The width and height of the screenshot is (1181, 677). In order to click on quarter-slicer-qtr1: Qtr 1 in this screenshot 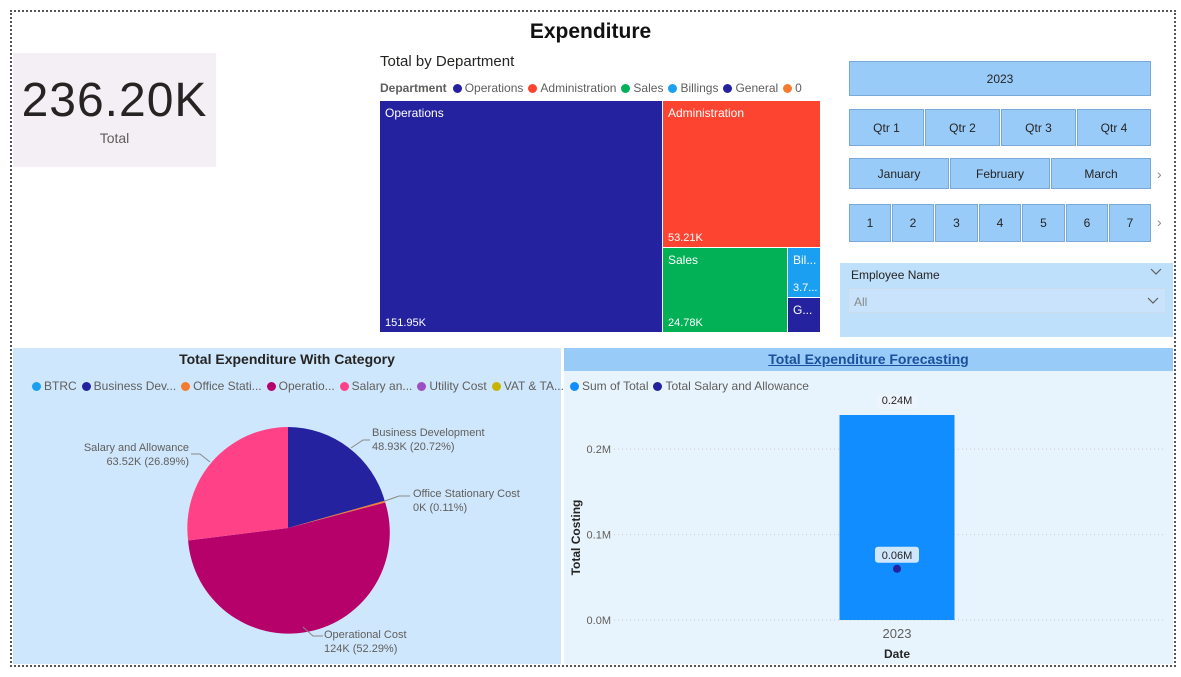, I will do `click(886, 127)`.